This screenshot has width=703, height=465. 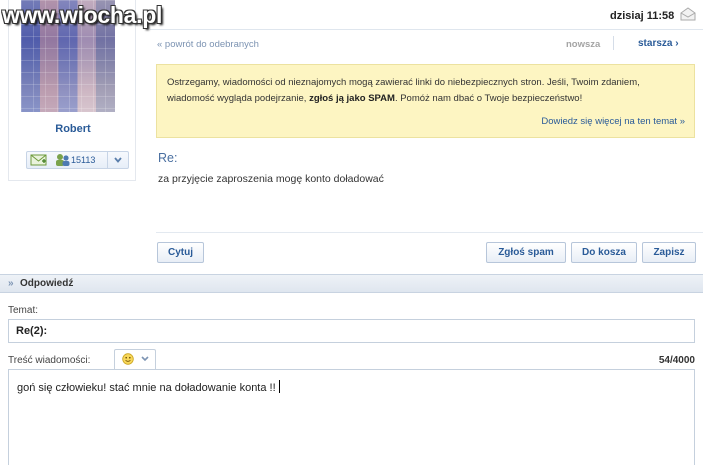 What do you see at coordinates (82, 15) in the screenshot?
I see `watermark-logo: www.wiocha.pl` at bounding box center [82, 15].